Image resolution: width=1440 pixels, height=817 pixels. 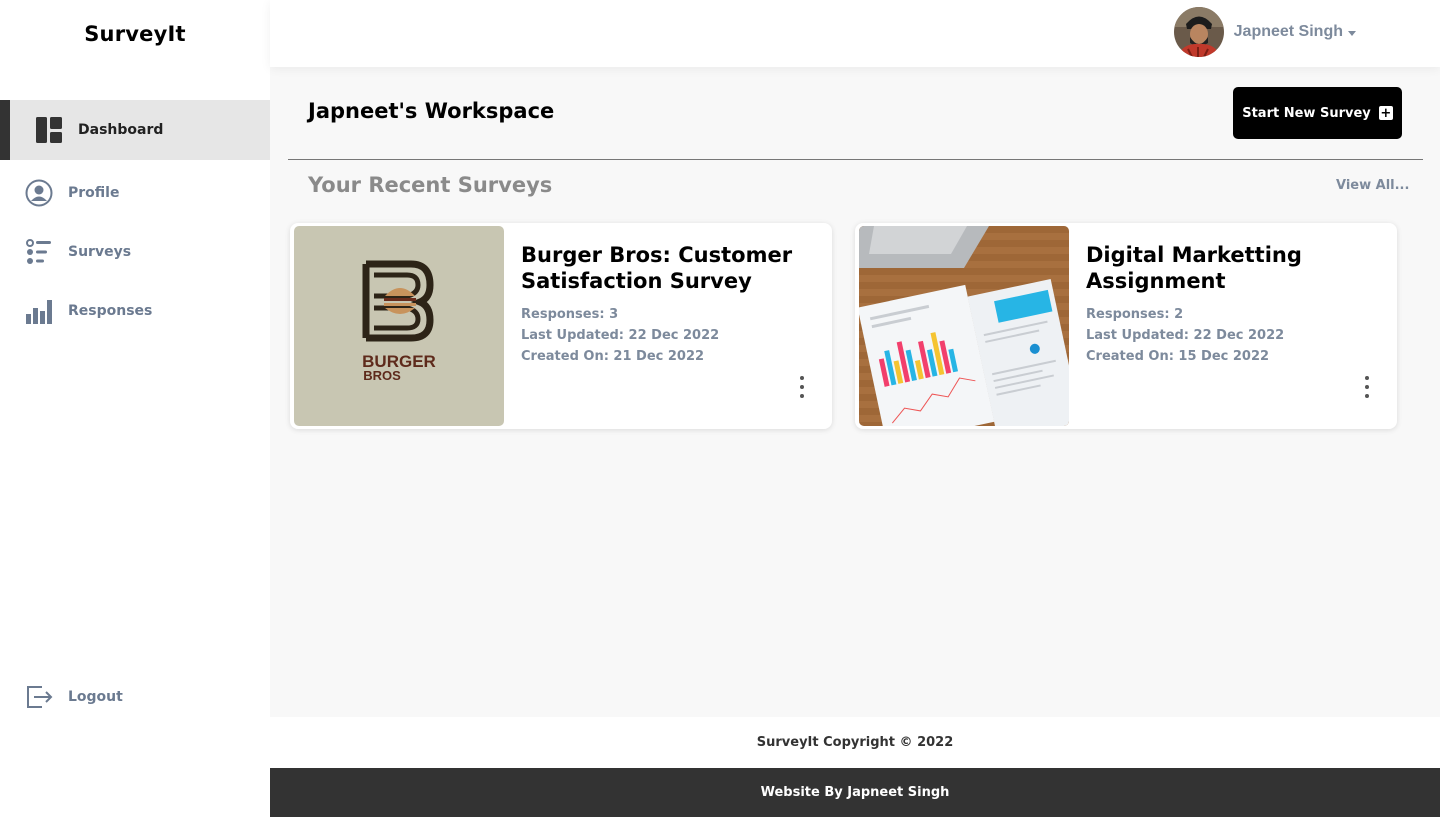 I want to click on sidebar-item-label: Surveys, so click(x=100, y=252).